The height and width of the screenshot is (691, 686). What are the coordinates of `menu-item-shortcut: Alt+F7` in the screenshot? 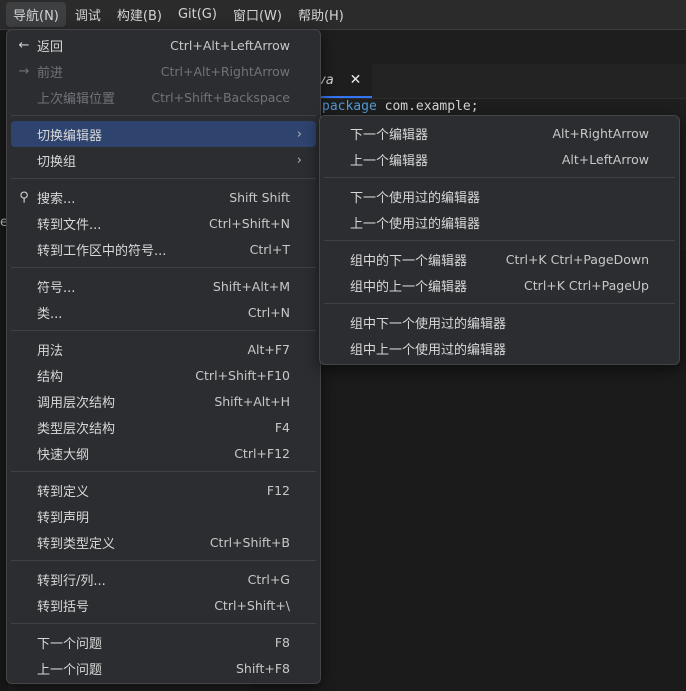 It's located at (268, 349).